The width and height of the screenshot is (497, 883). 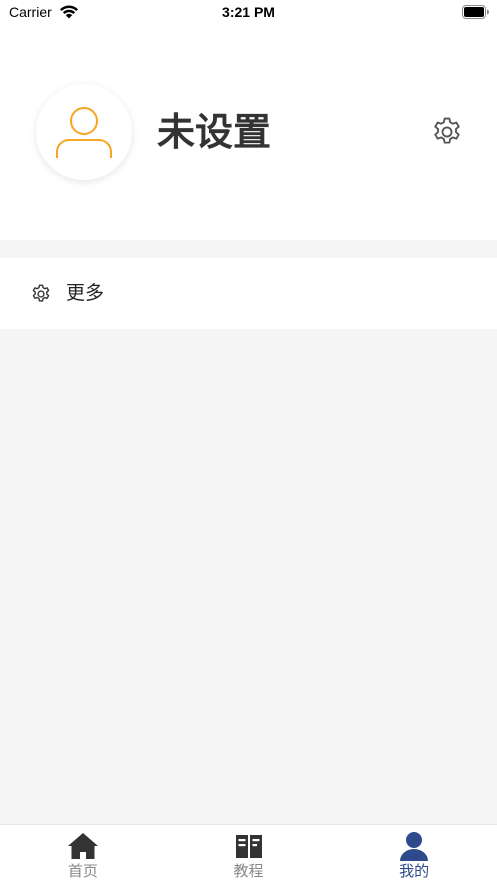 I want to click on tab-home-label: 首页, so click(x=82, y=871).